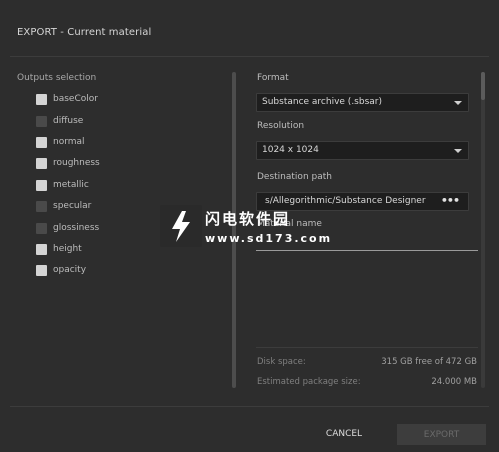 The image size is (499, 452). What do you see at coordinates (76, 228) in the screenshot?
I see `output-label: glossiness` at bounding box center [76, 228].